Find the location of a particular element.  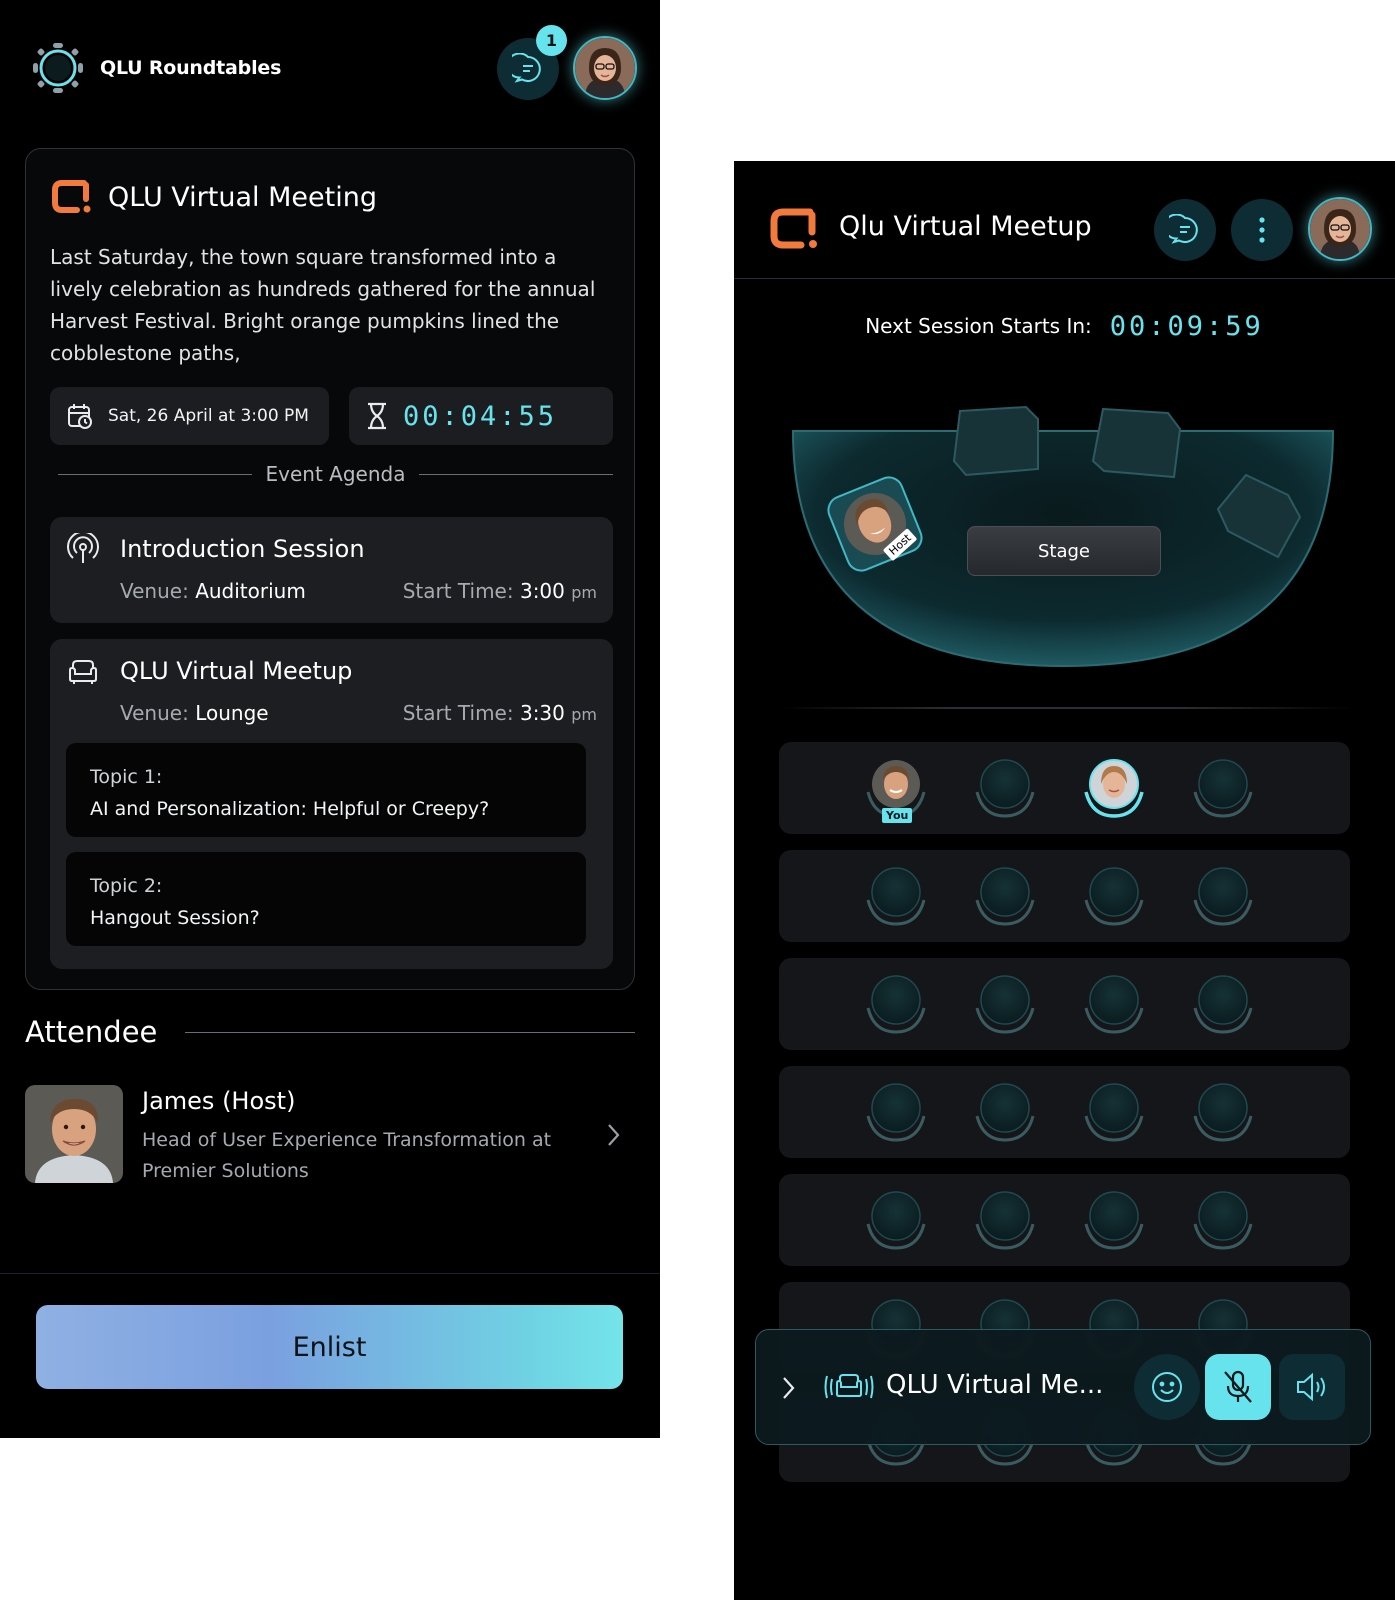

topic-label: Topic 1: is located at coordinates (126, 777).